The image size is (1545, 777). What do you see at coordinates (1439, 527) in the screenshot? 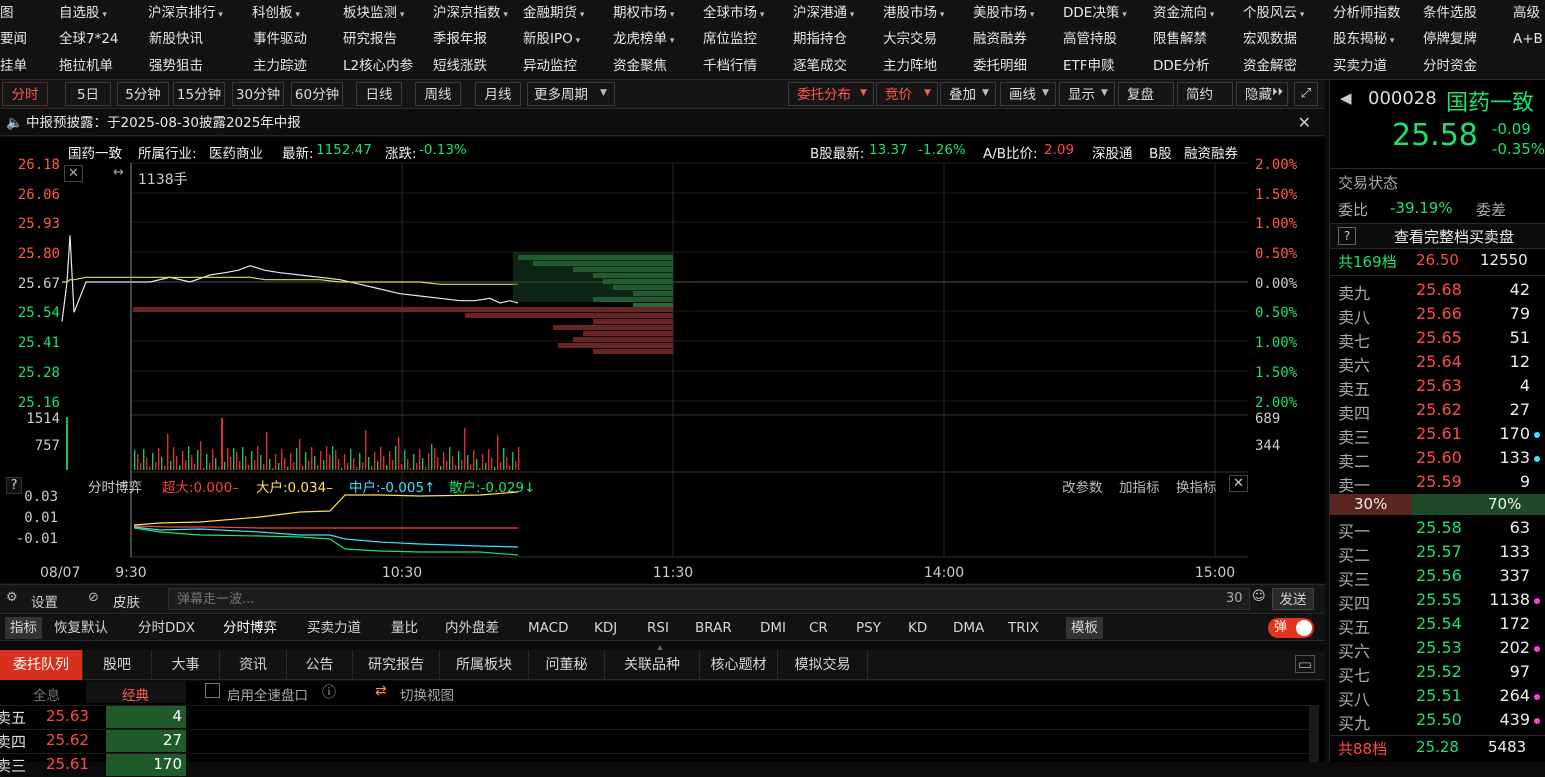
I see `book-price: 25.58` at bounding box center [1439, 527].